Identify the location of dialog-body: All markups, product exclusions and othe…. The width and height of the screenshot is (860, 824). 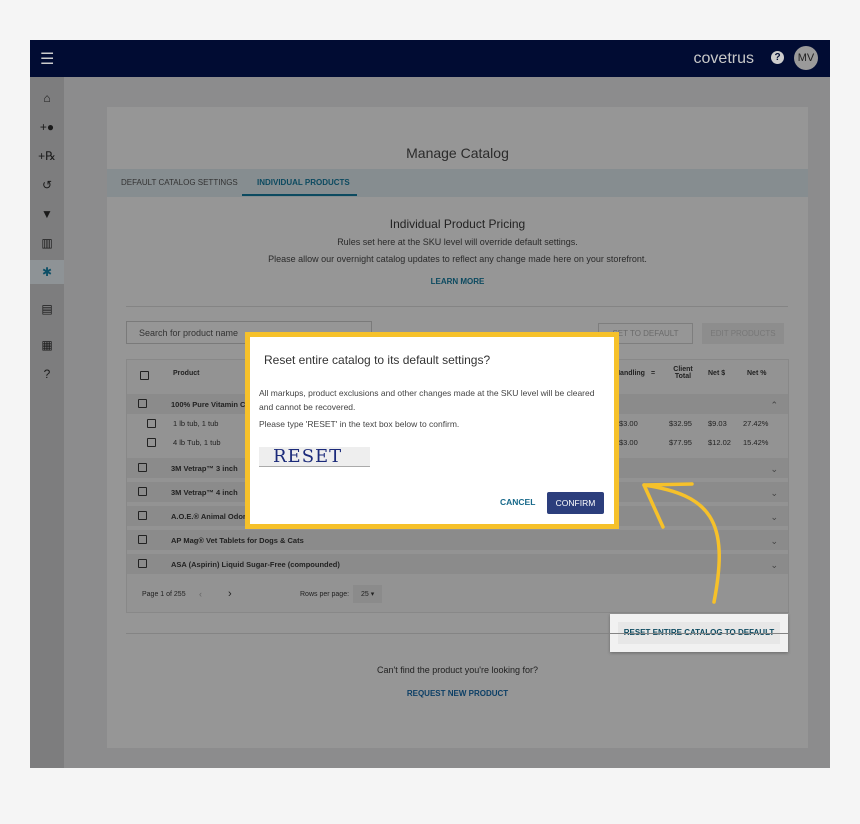
(427, 400).